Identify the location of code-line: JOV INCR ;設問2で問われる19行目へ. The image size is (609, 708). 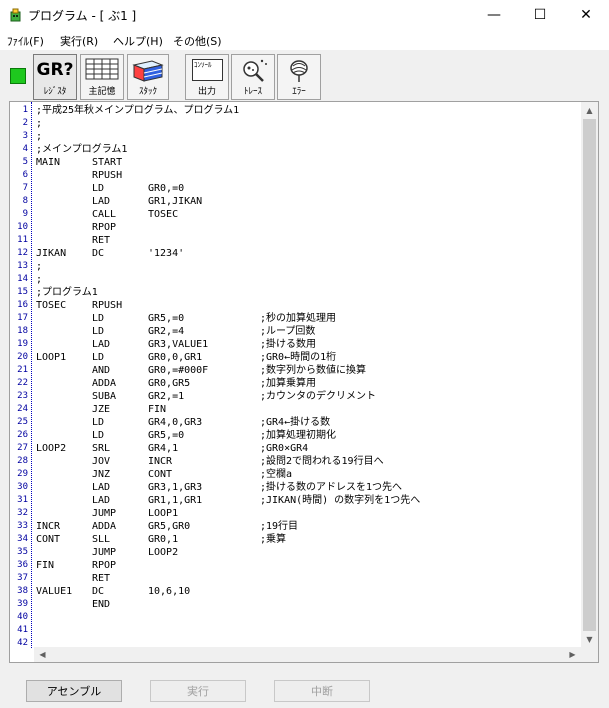
(306, 461).